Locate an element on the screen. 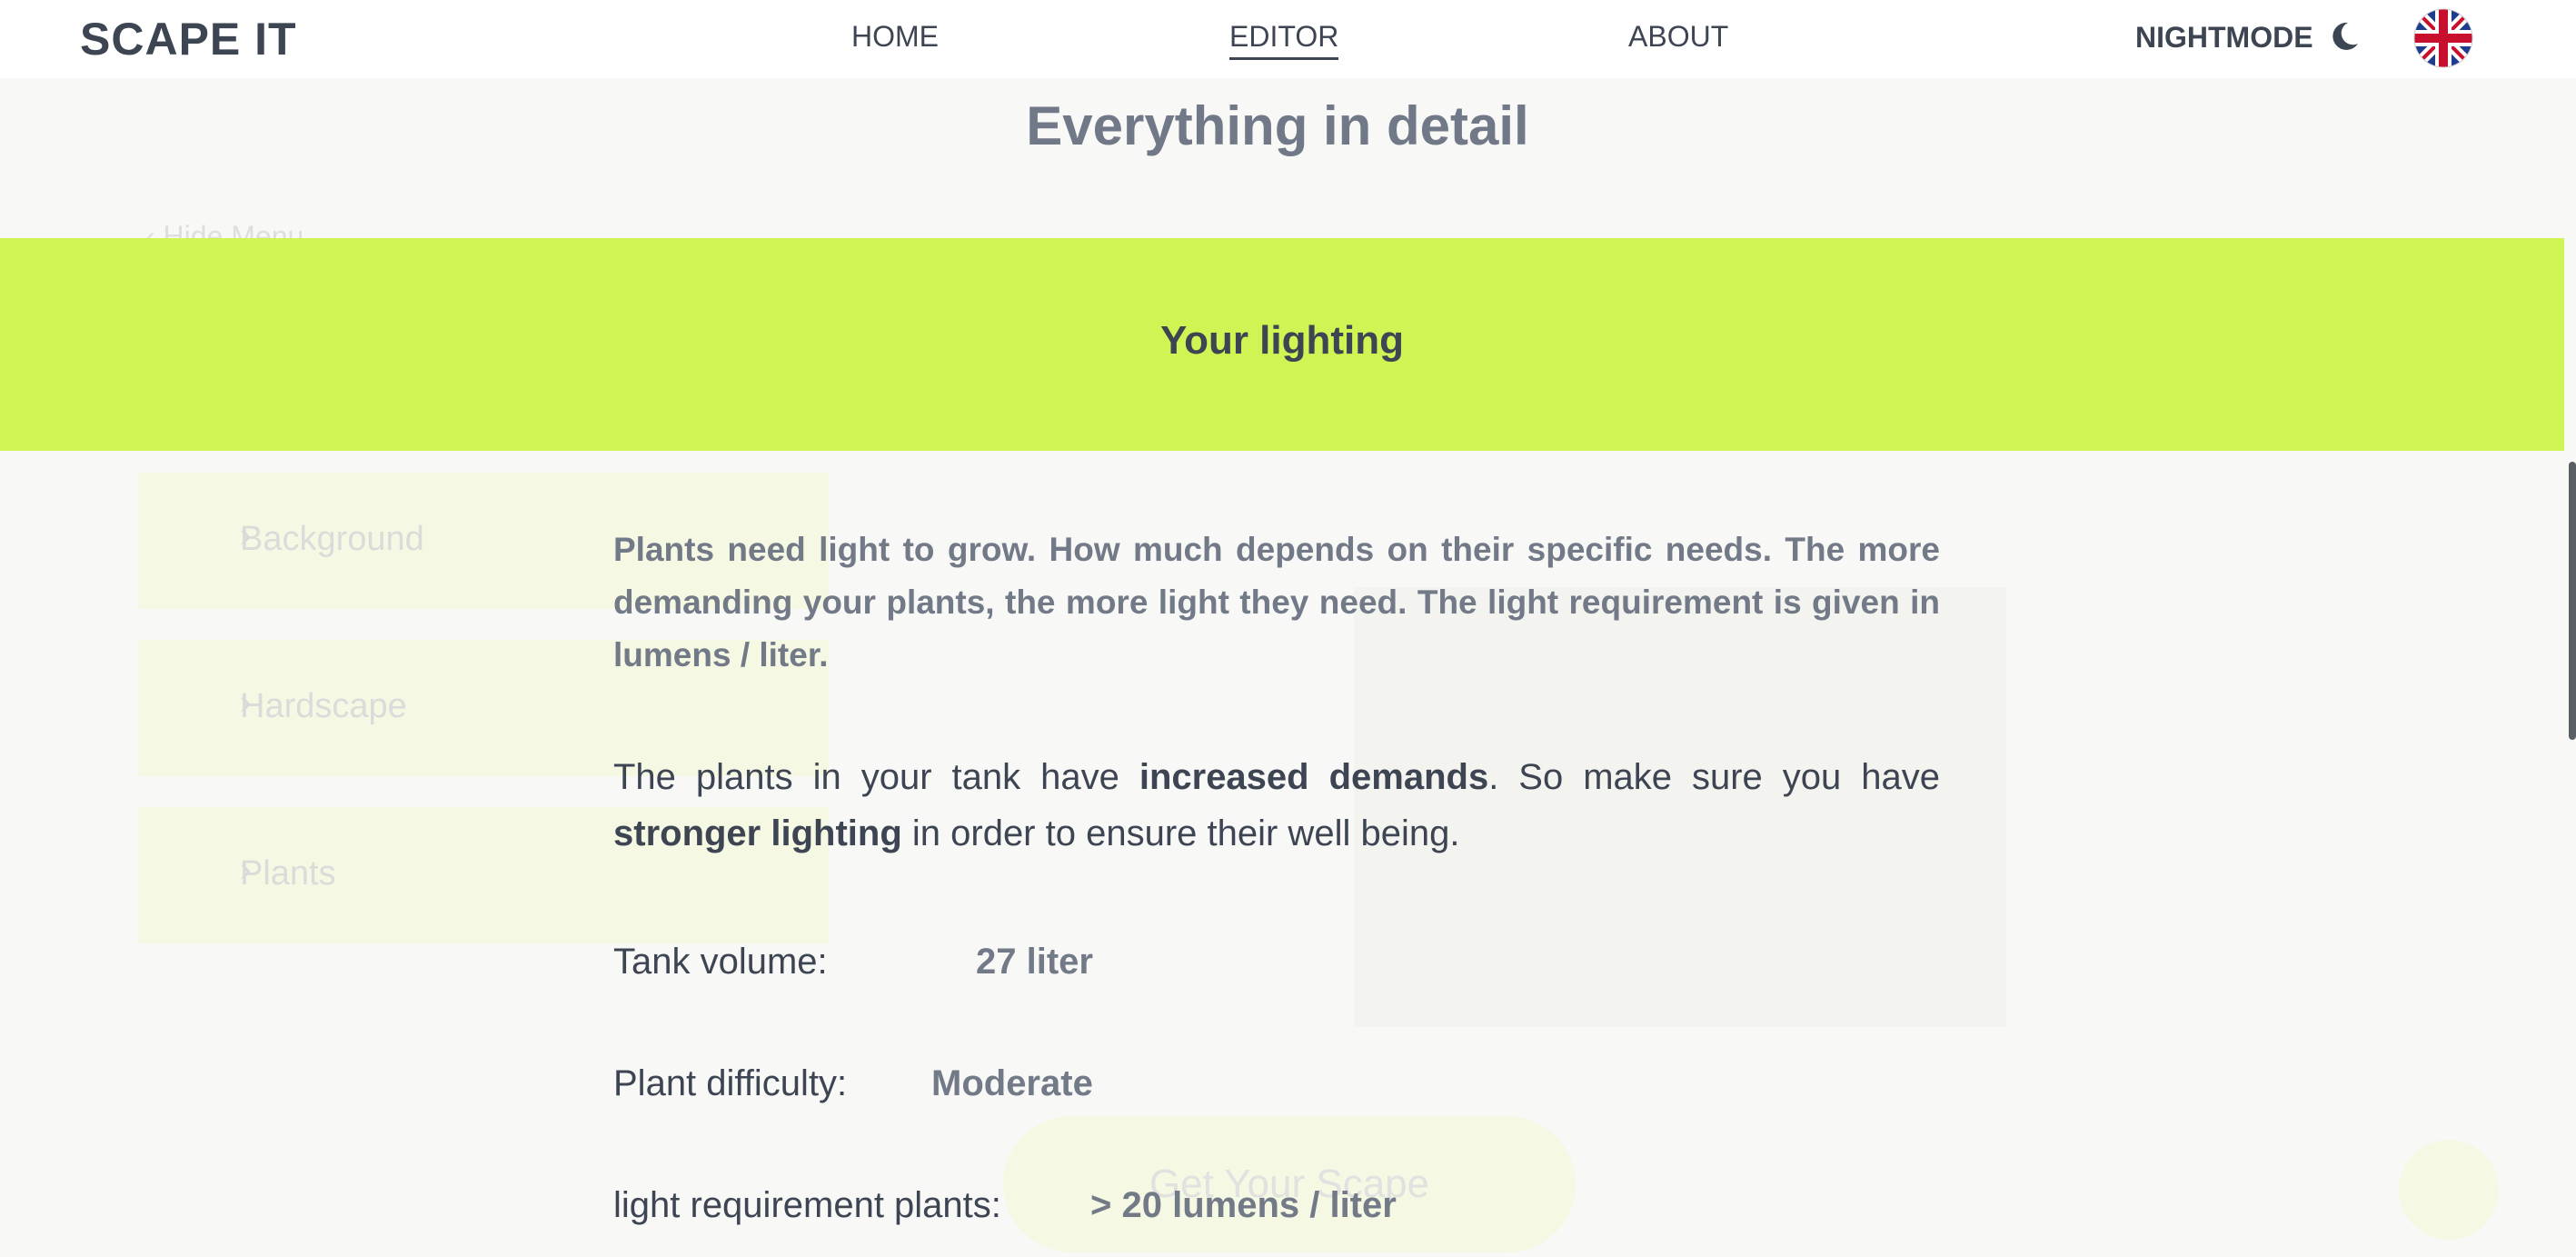  tank-volume-row: Tank volume: 27 liter is located at coordinates (853, 962).